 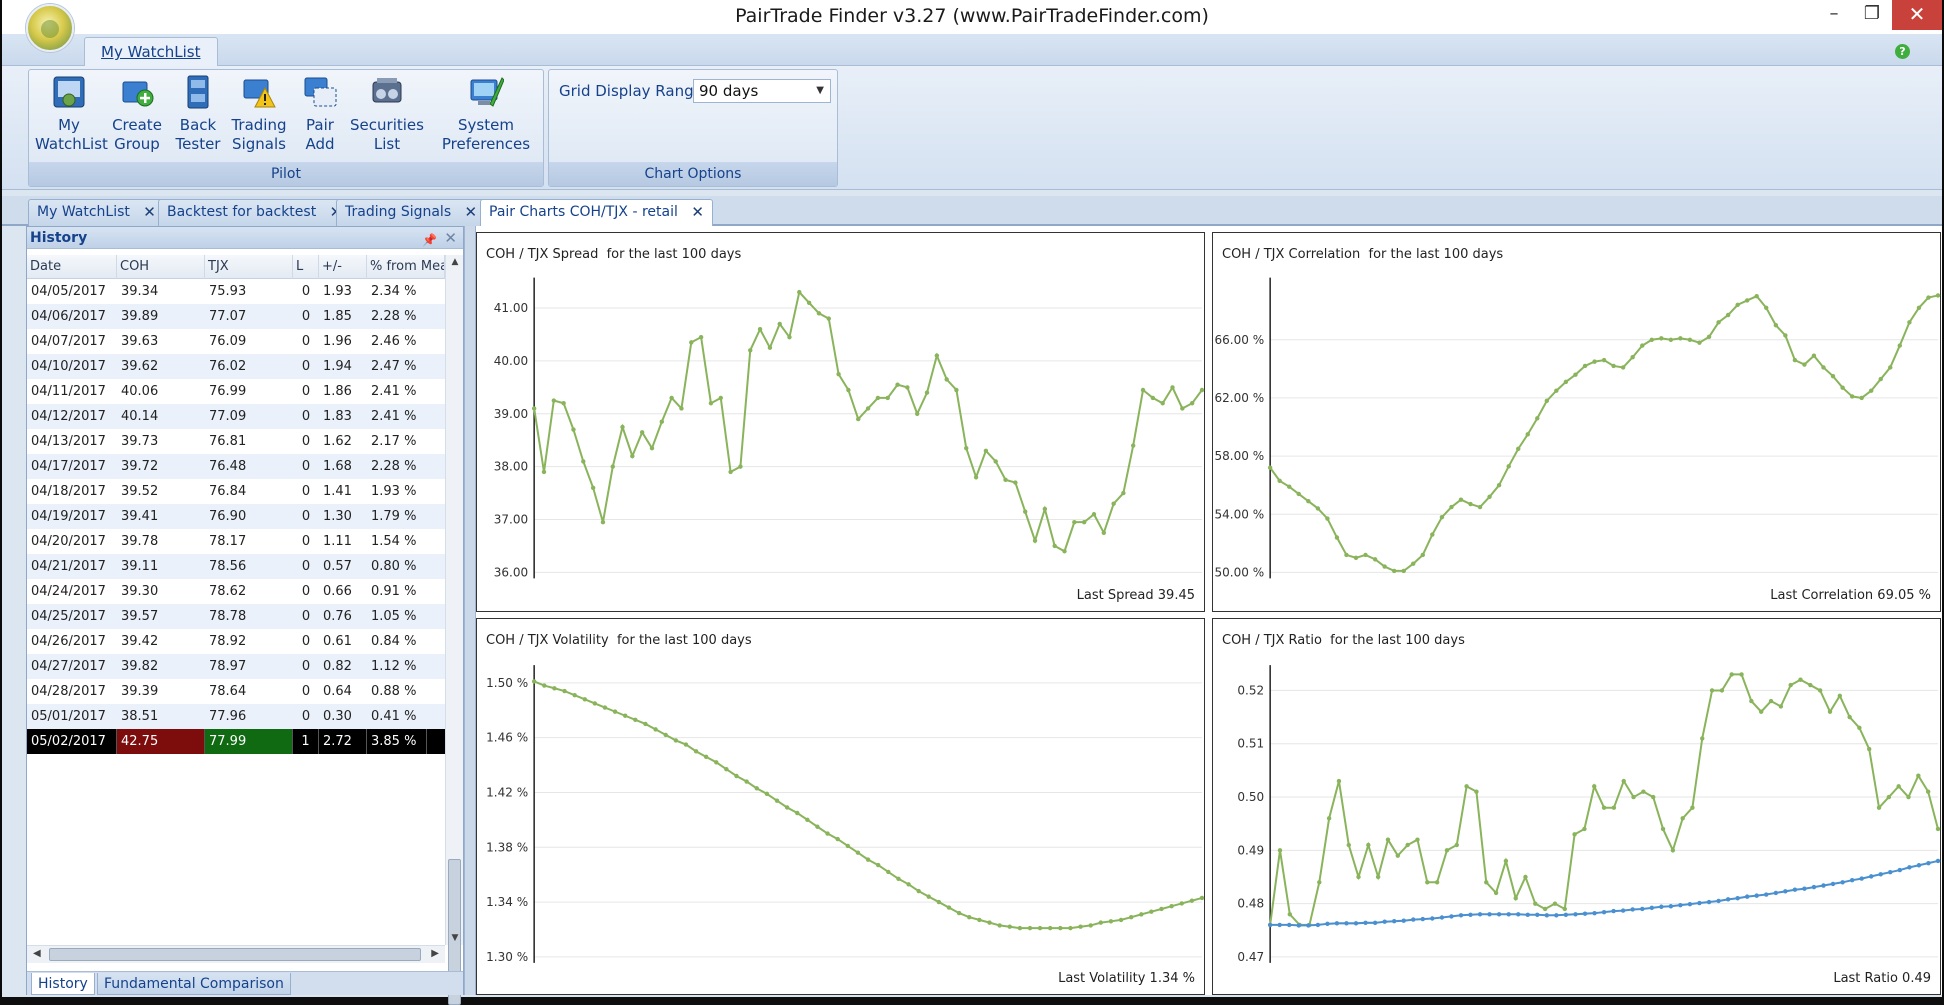 What do you see at coordinates (486, 118) in the screenshot?
I see `system-preferences-button: System Preferences` at bounding box center [486, 118].